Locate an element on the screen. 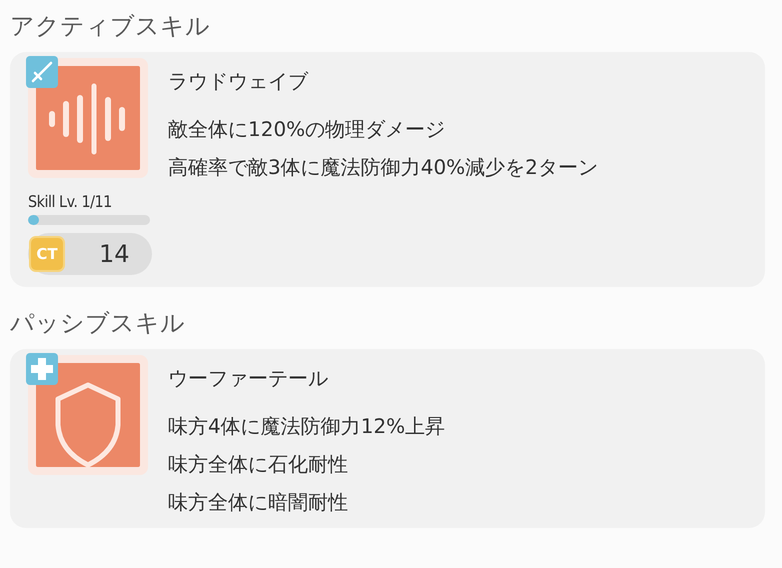 This screenshot has height=568, width=782. section-heading: パッシブスキル is located at coordinates (98, 323).